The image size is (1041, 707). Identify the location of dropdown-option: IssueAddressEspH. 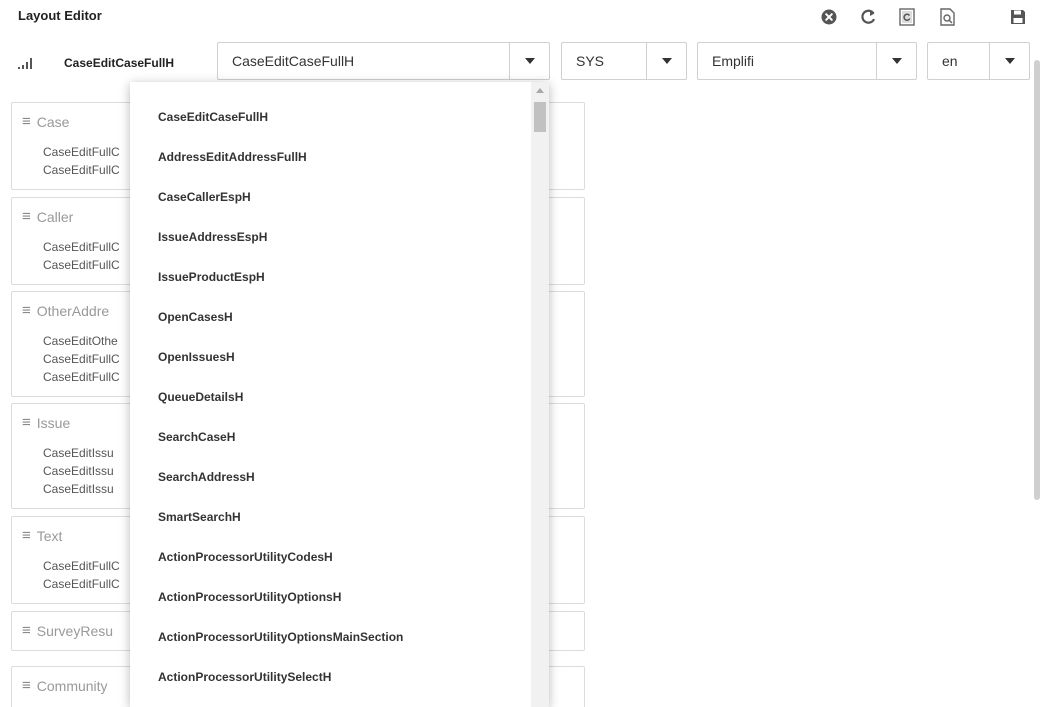
(212, 237).